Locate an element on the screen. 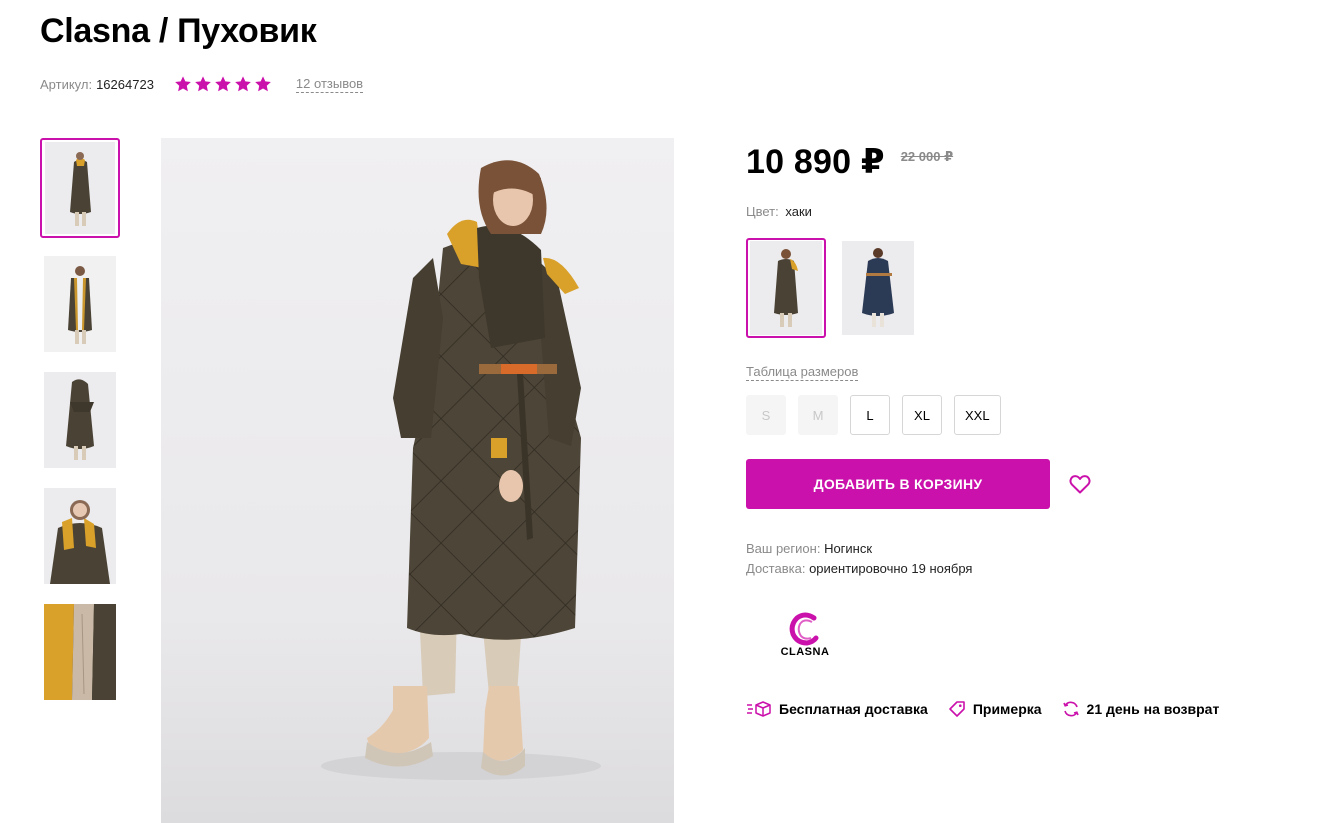  product-meta: Артикул: 16264723 12 отзывов is located at coordinates (202, 84).